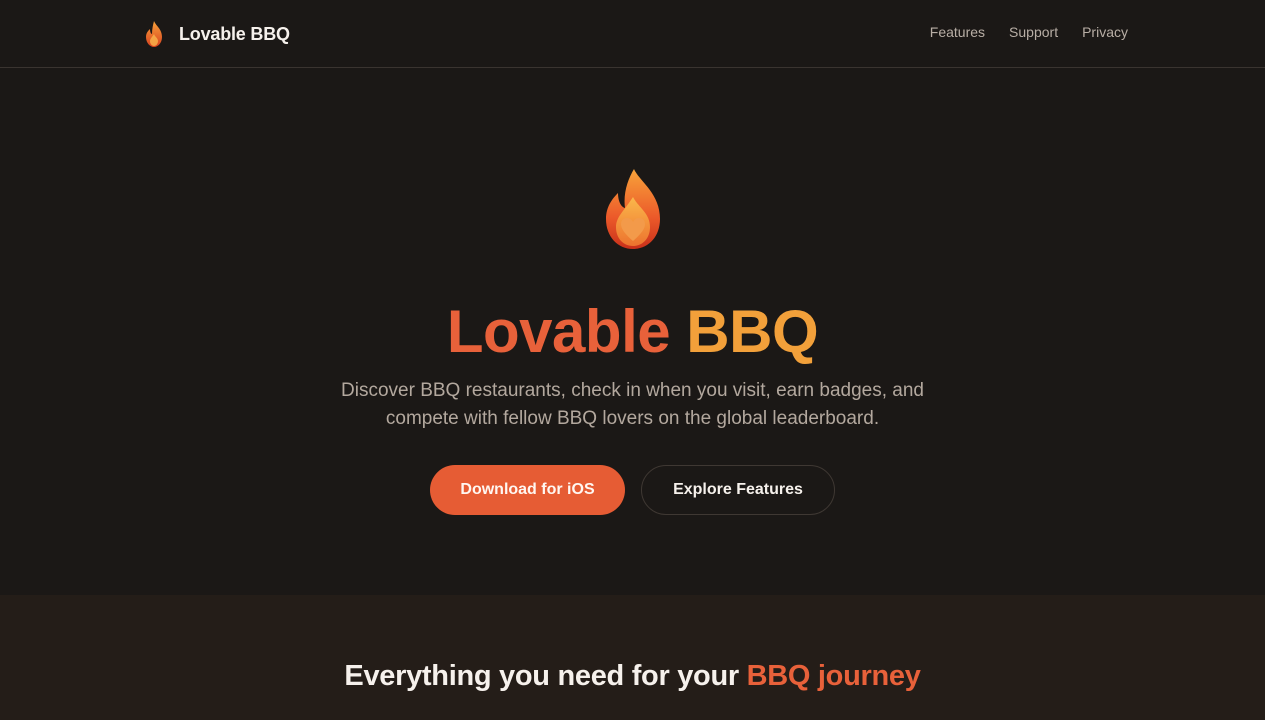  What do you see at coordinates (957, 32) in the screenshot?
I see `nav-link-features: Features` at bounding box center [957, 32].